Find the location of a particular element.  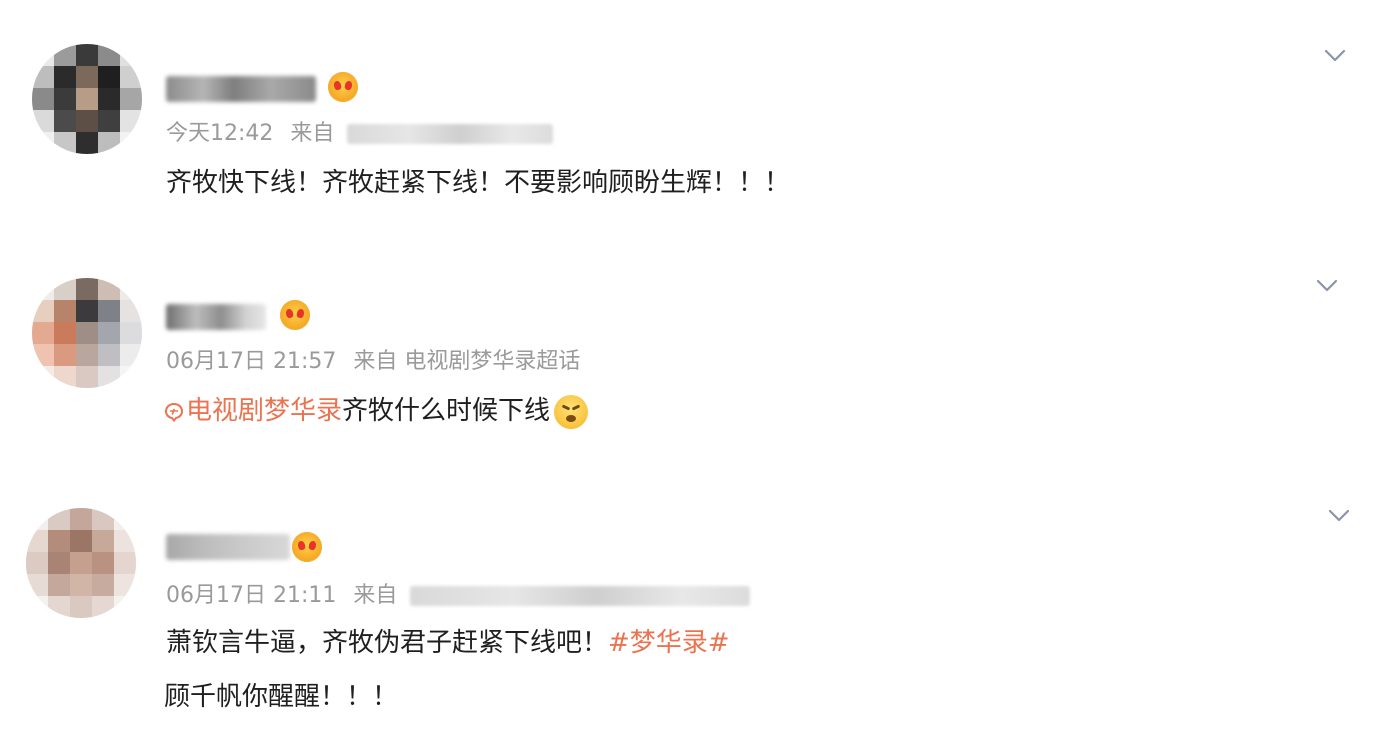

source-supertopic: 电视剧梦华录超话 is located at coordinates (492, 361).